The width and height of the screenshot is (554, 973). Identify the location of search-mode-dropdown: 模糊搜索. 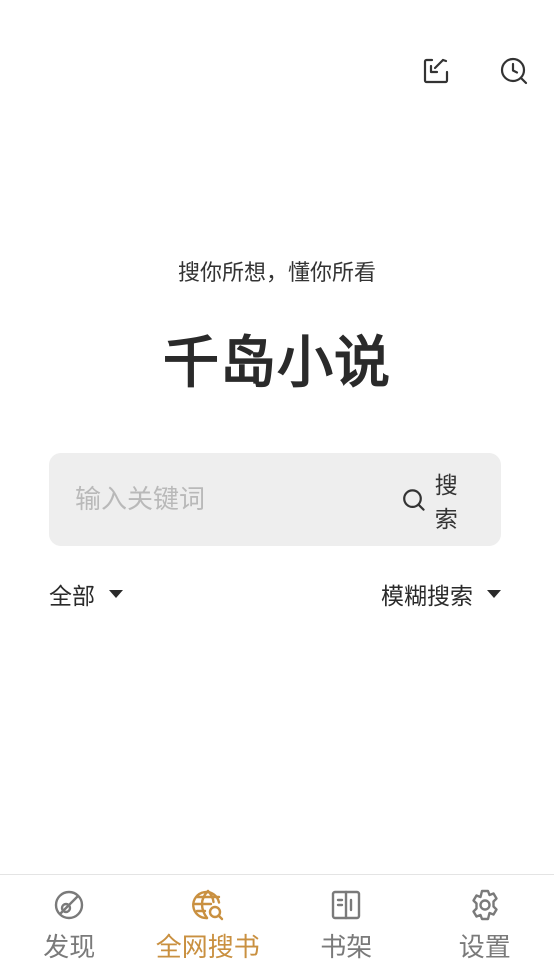
(441, 594).